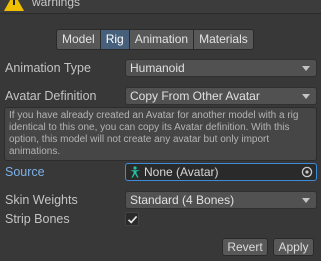 This screenshot has width=321, height=261. I want to click on avatar-definition-value: Copy From Other Avatar, so click(195, 96).